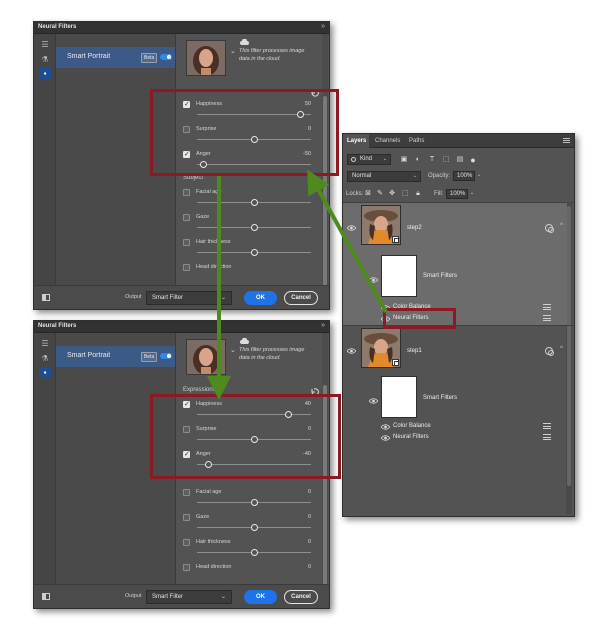  Describe the element at coordinates (356, 141) in the screenshot. I see `tab-layers: Layers` at that location.